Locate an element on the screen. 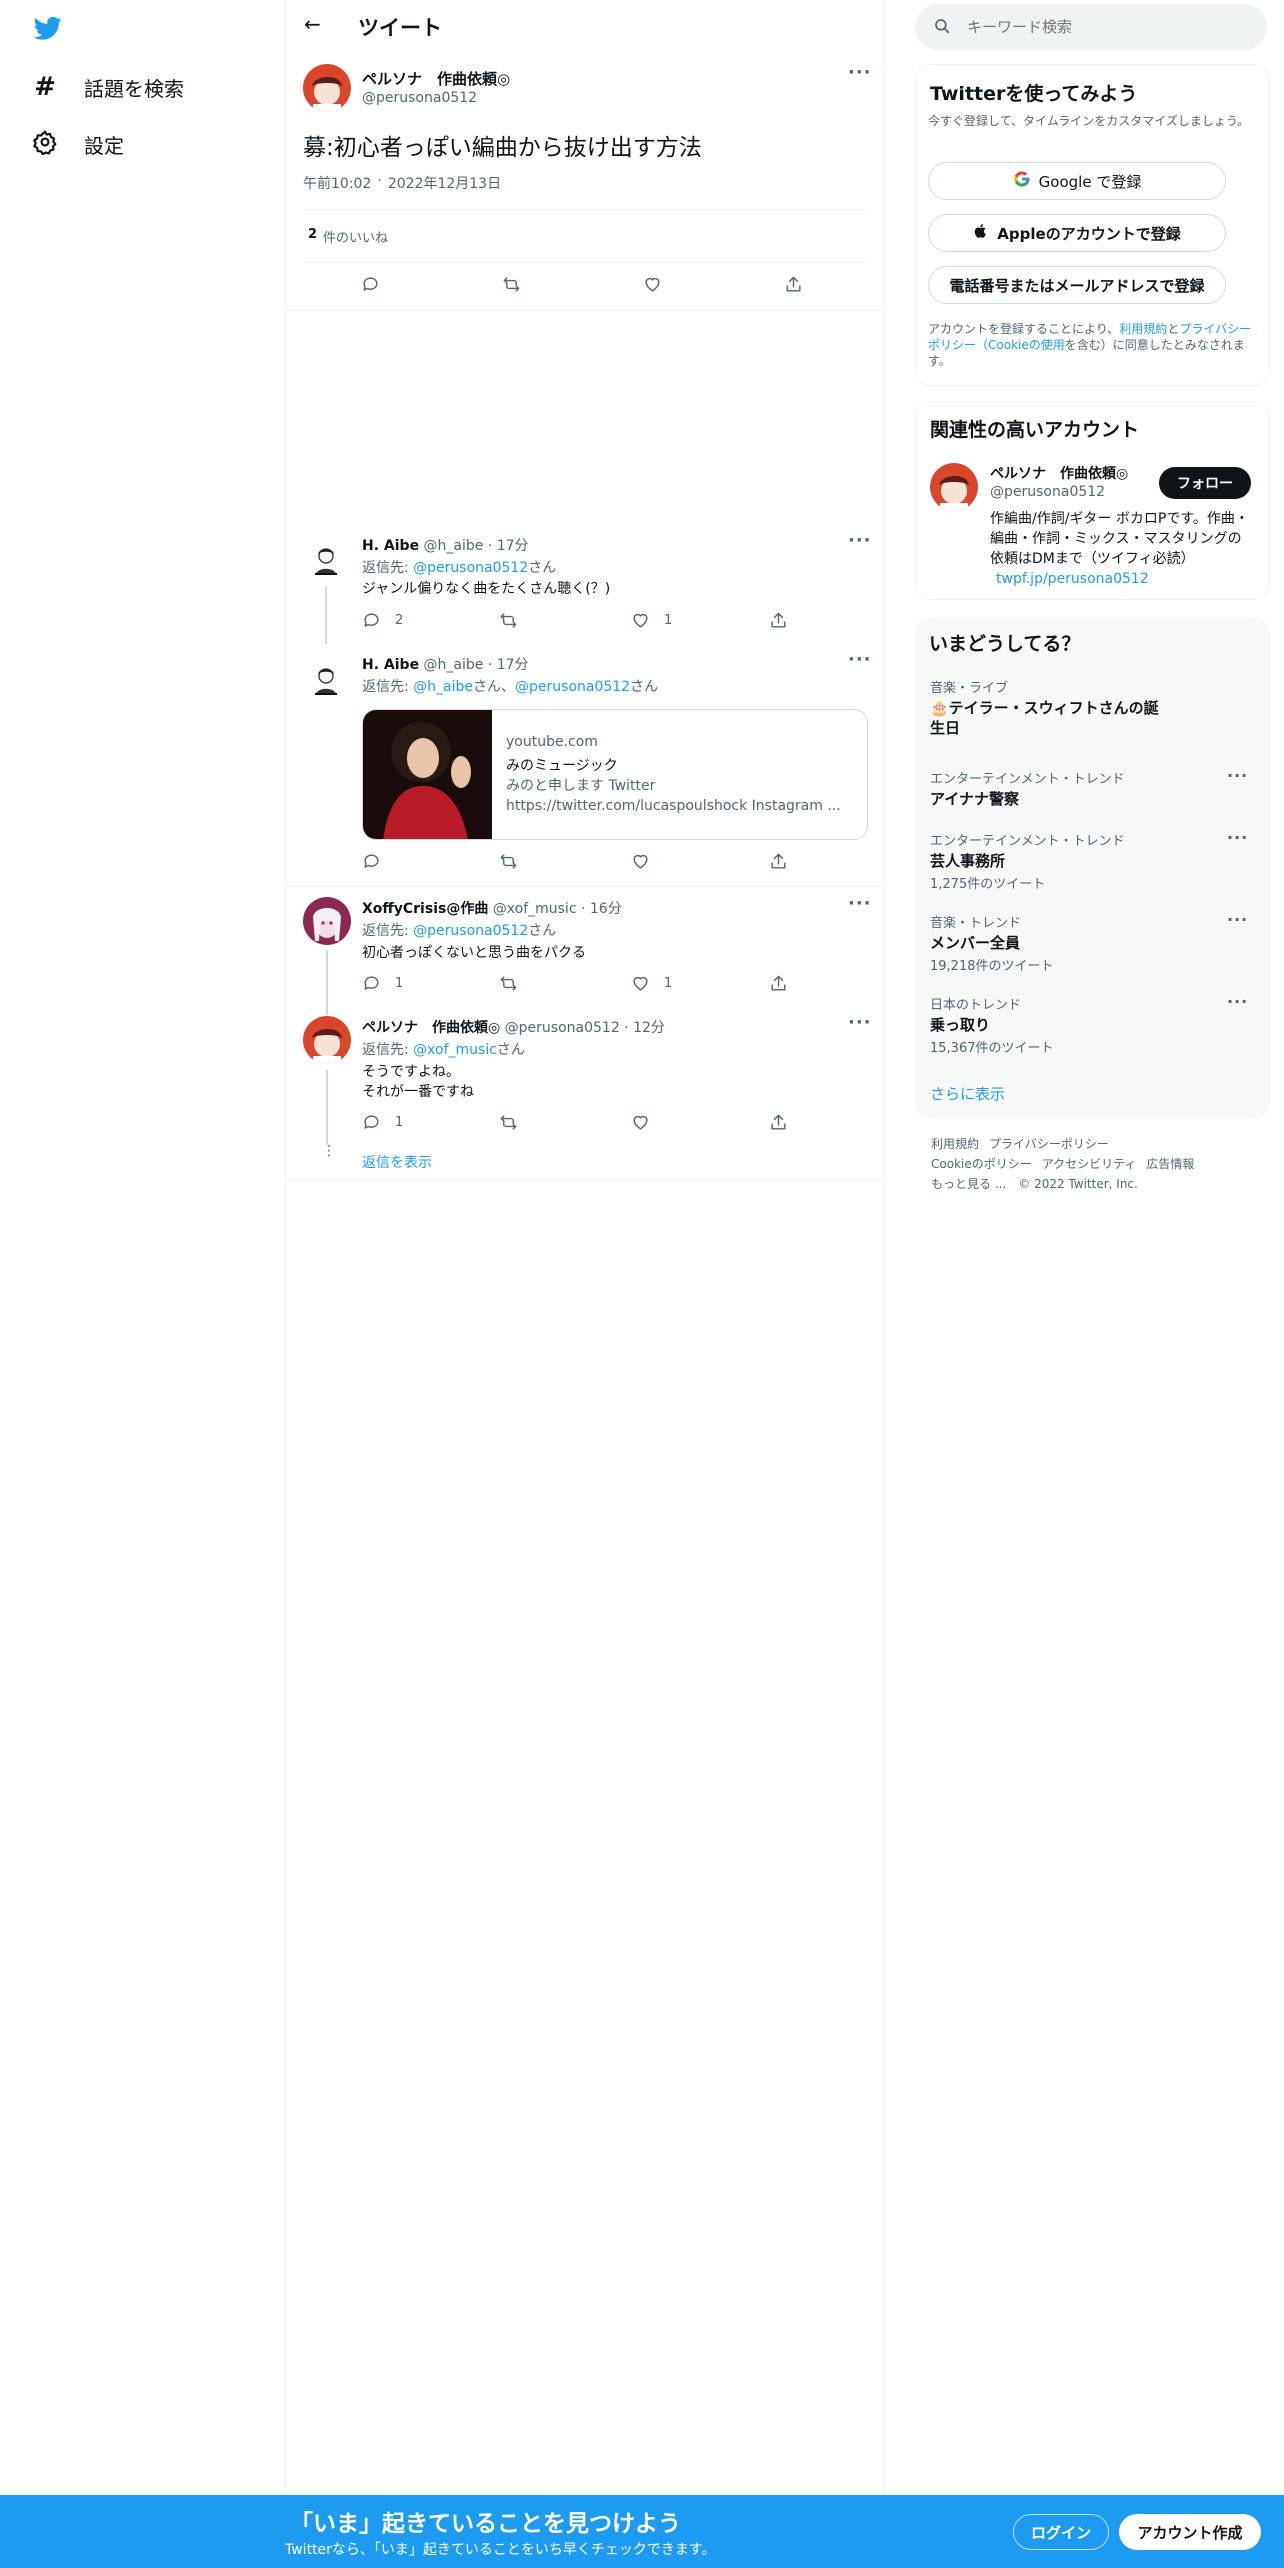  related-account-name: ペルソナ 作曲依頼◎ is located at coordinates (1059, 473).